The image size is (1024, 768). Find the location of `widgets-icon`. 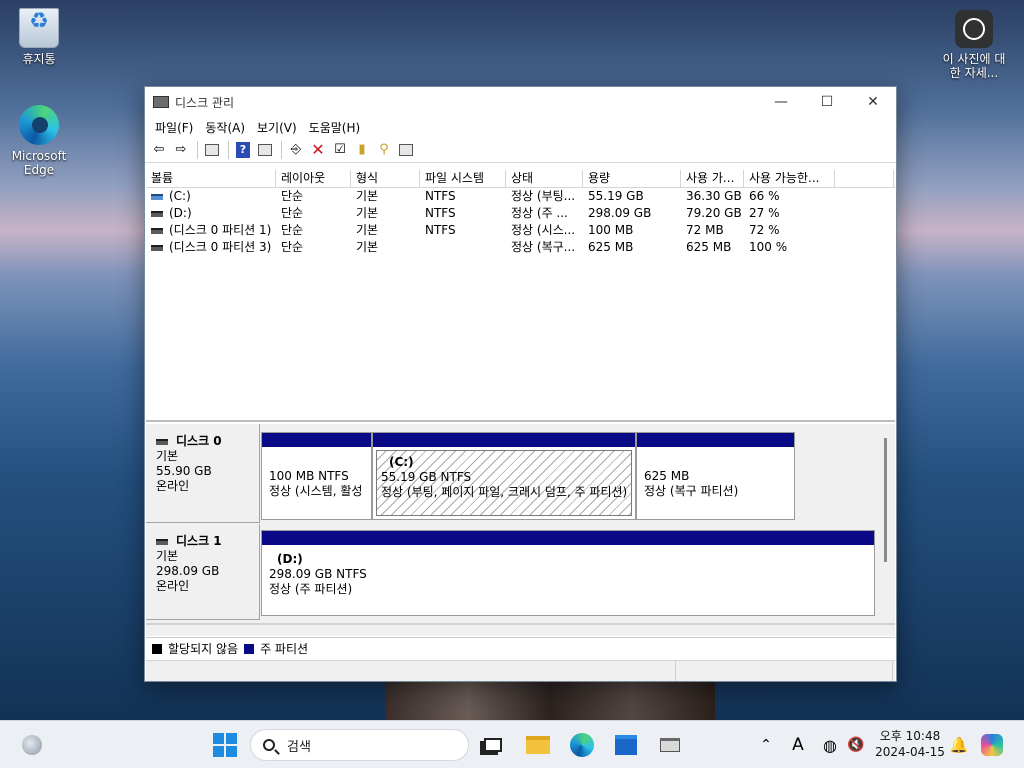

widgets-icon is located at coordinates (32, 745).